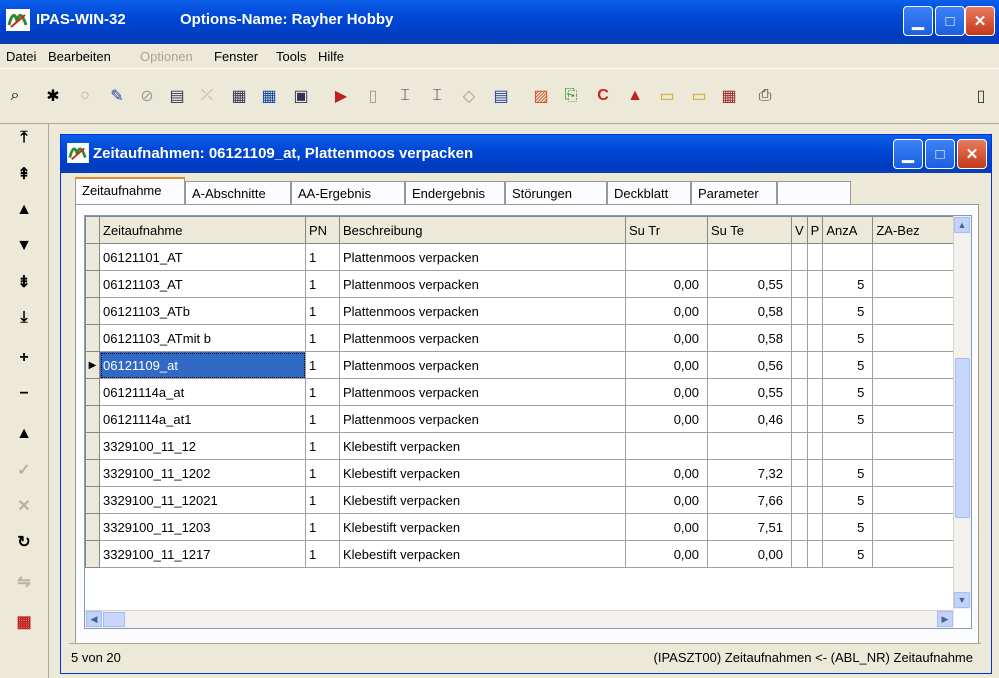 The image size is (999, 678). I want to click on tab-a-abschnitte: A-Abschnitte, so click(238, 192).